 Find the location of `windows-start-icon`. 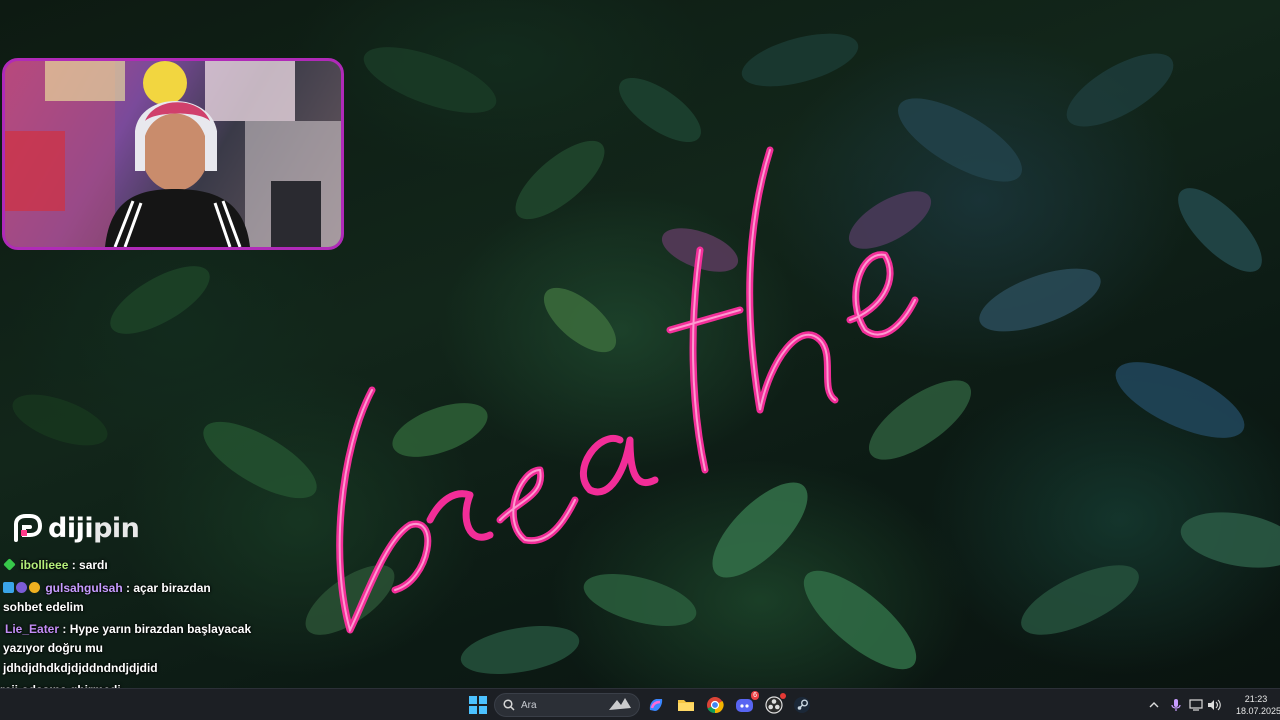

windows-start-icon is located at coordinates (478, 705).